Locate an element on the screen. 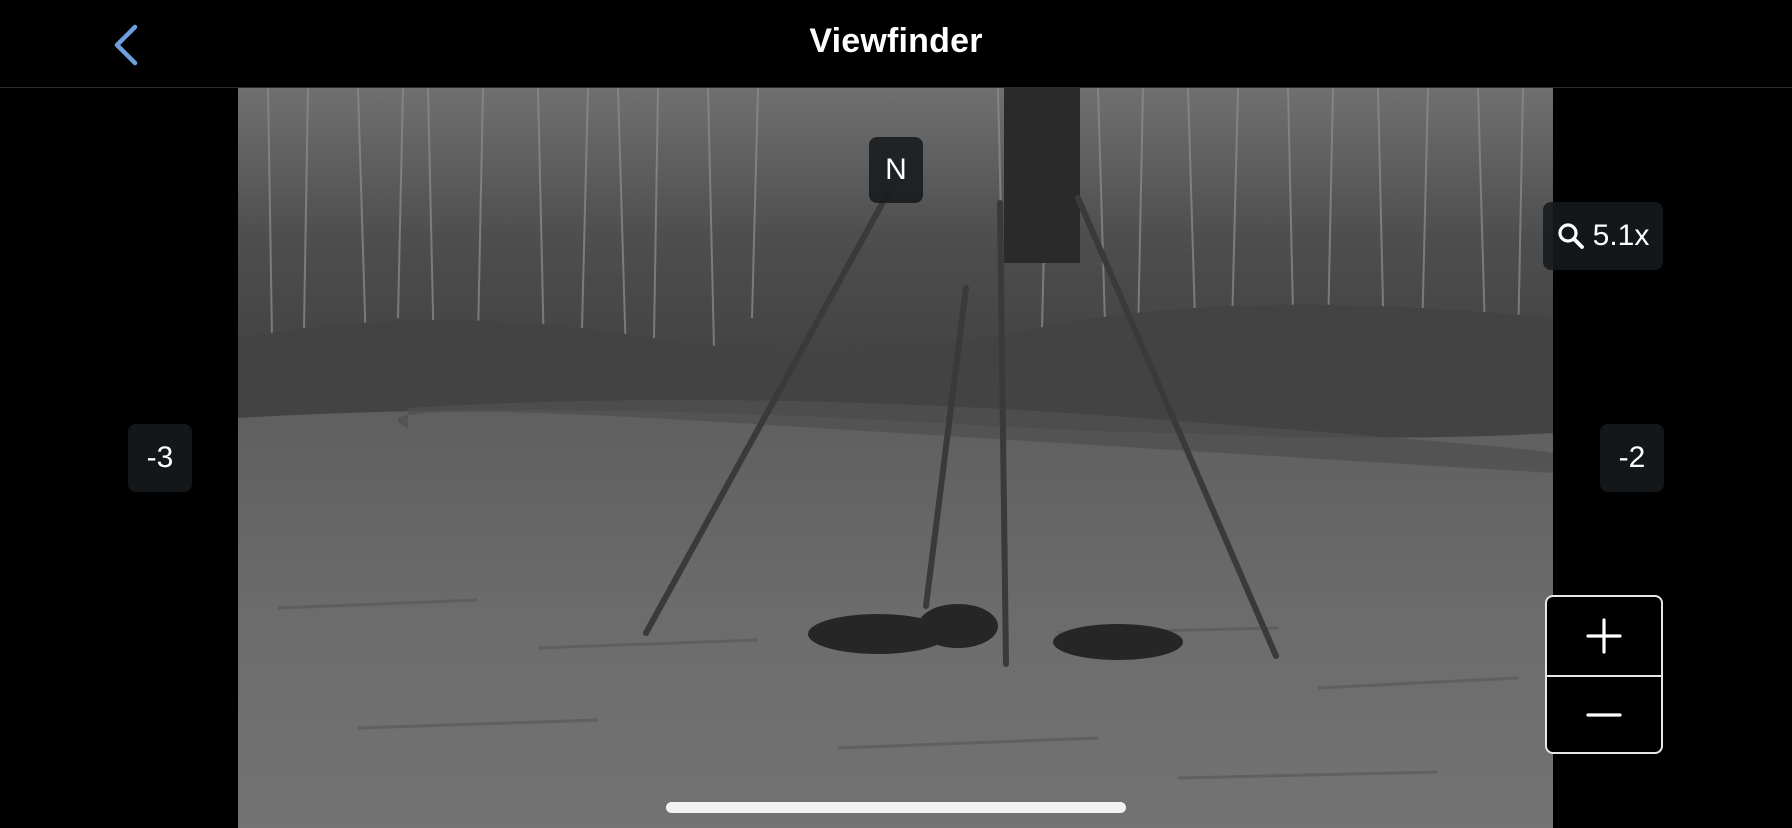 Image resolution: width=1792 pixels, height=828 pixels. zoom-controls is located at coordinates (1604, 674).